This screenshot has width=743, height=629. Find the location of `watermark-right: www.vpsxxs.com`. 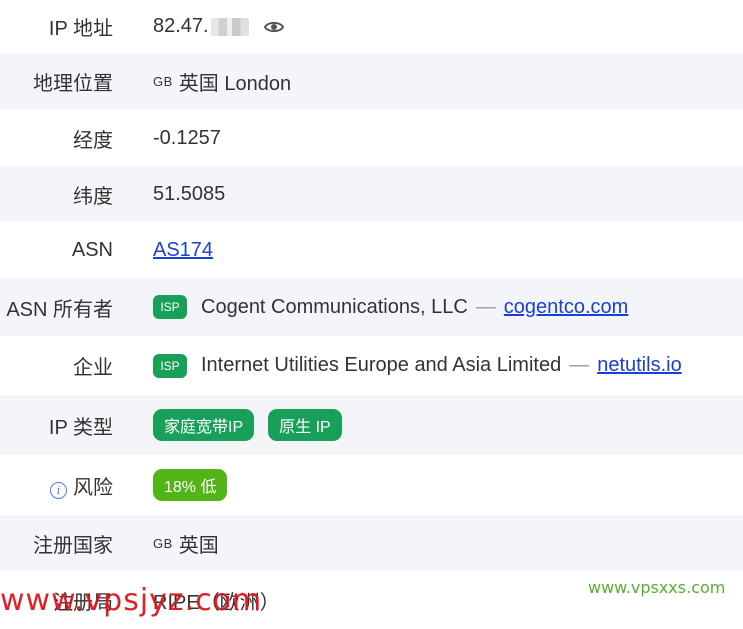

watermark-right: www.vpsxxs.com is located at coordinates (657, 587).